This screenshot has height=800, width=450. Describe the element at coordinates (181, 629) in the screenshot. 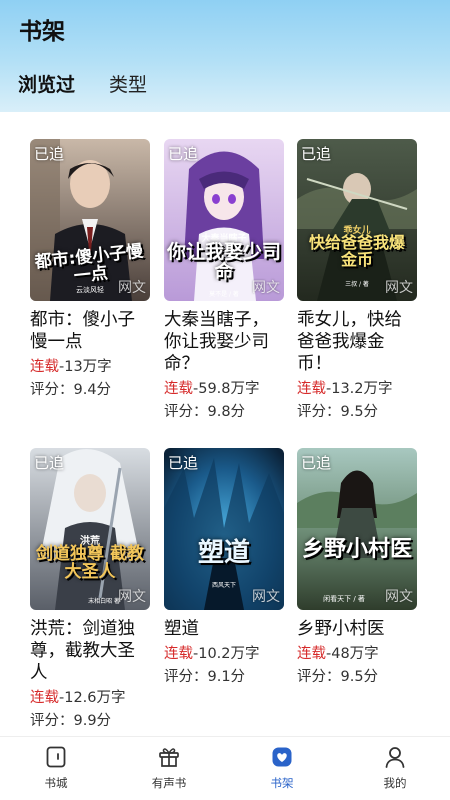

I see `book-title: 塑道` at that location.